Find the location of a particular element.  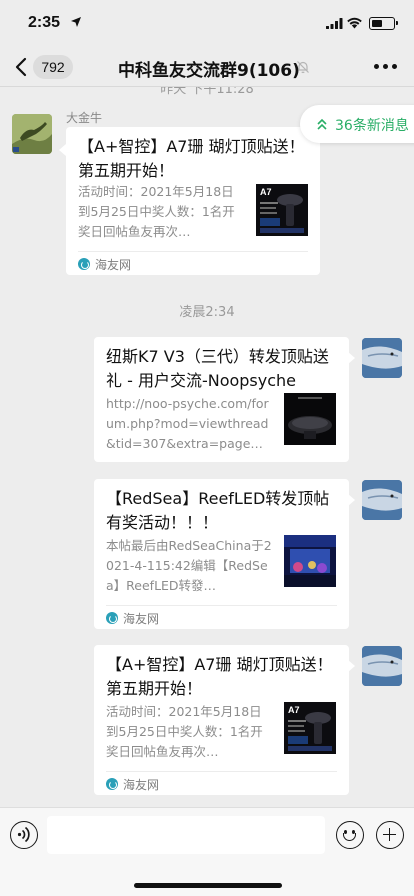

new-messages-label: 36条新消息 is located at coordinates (372, 126).